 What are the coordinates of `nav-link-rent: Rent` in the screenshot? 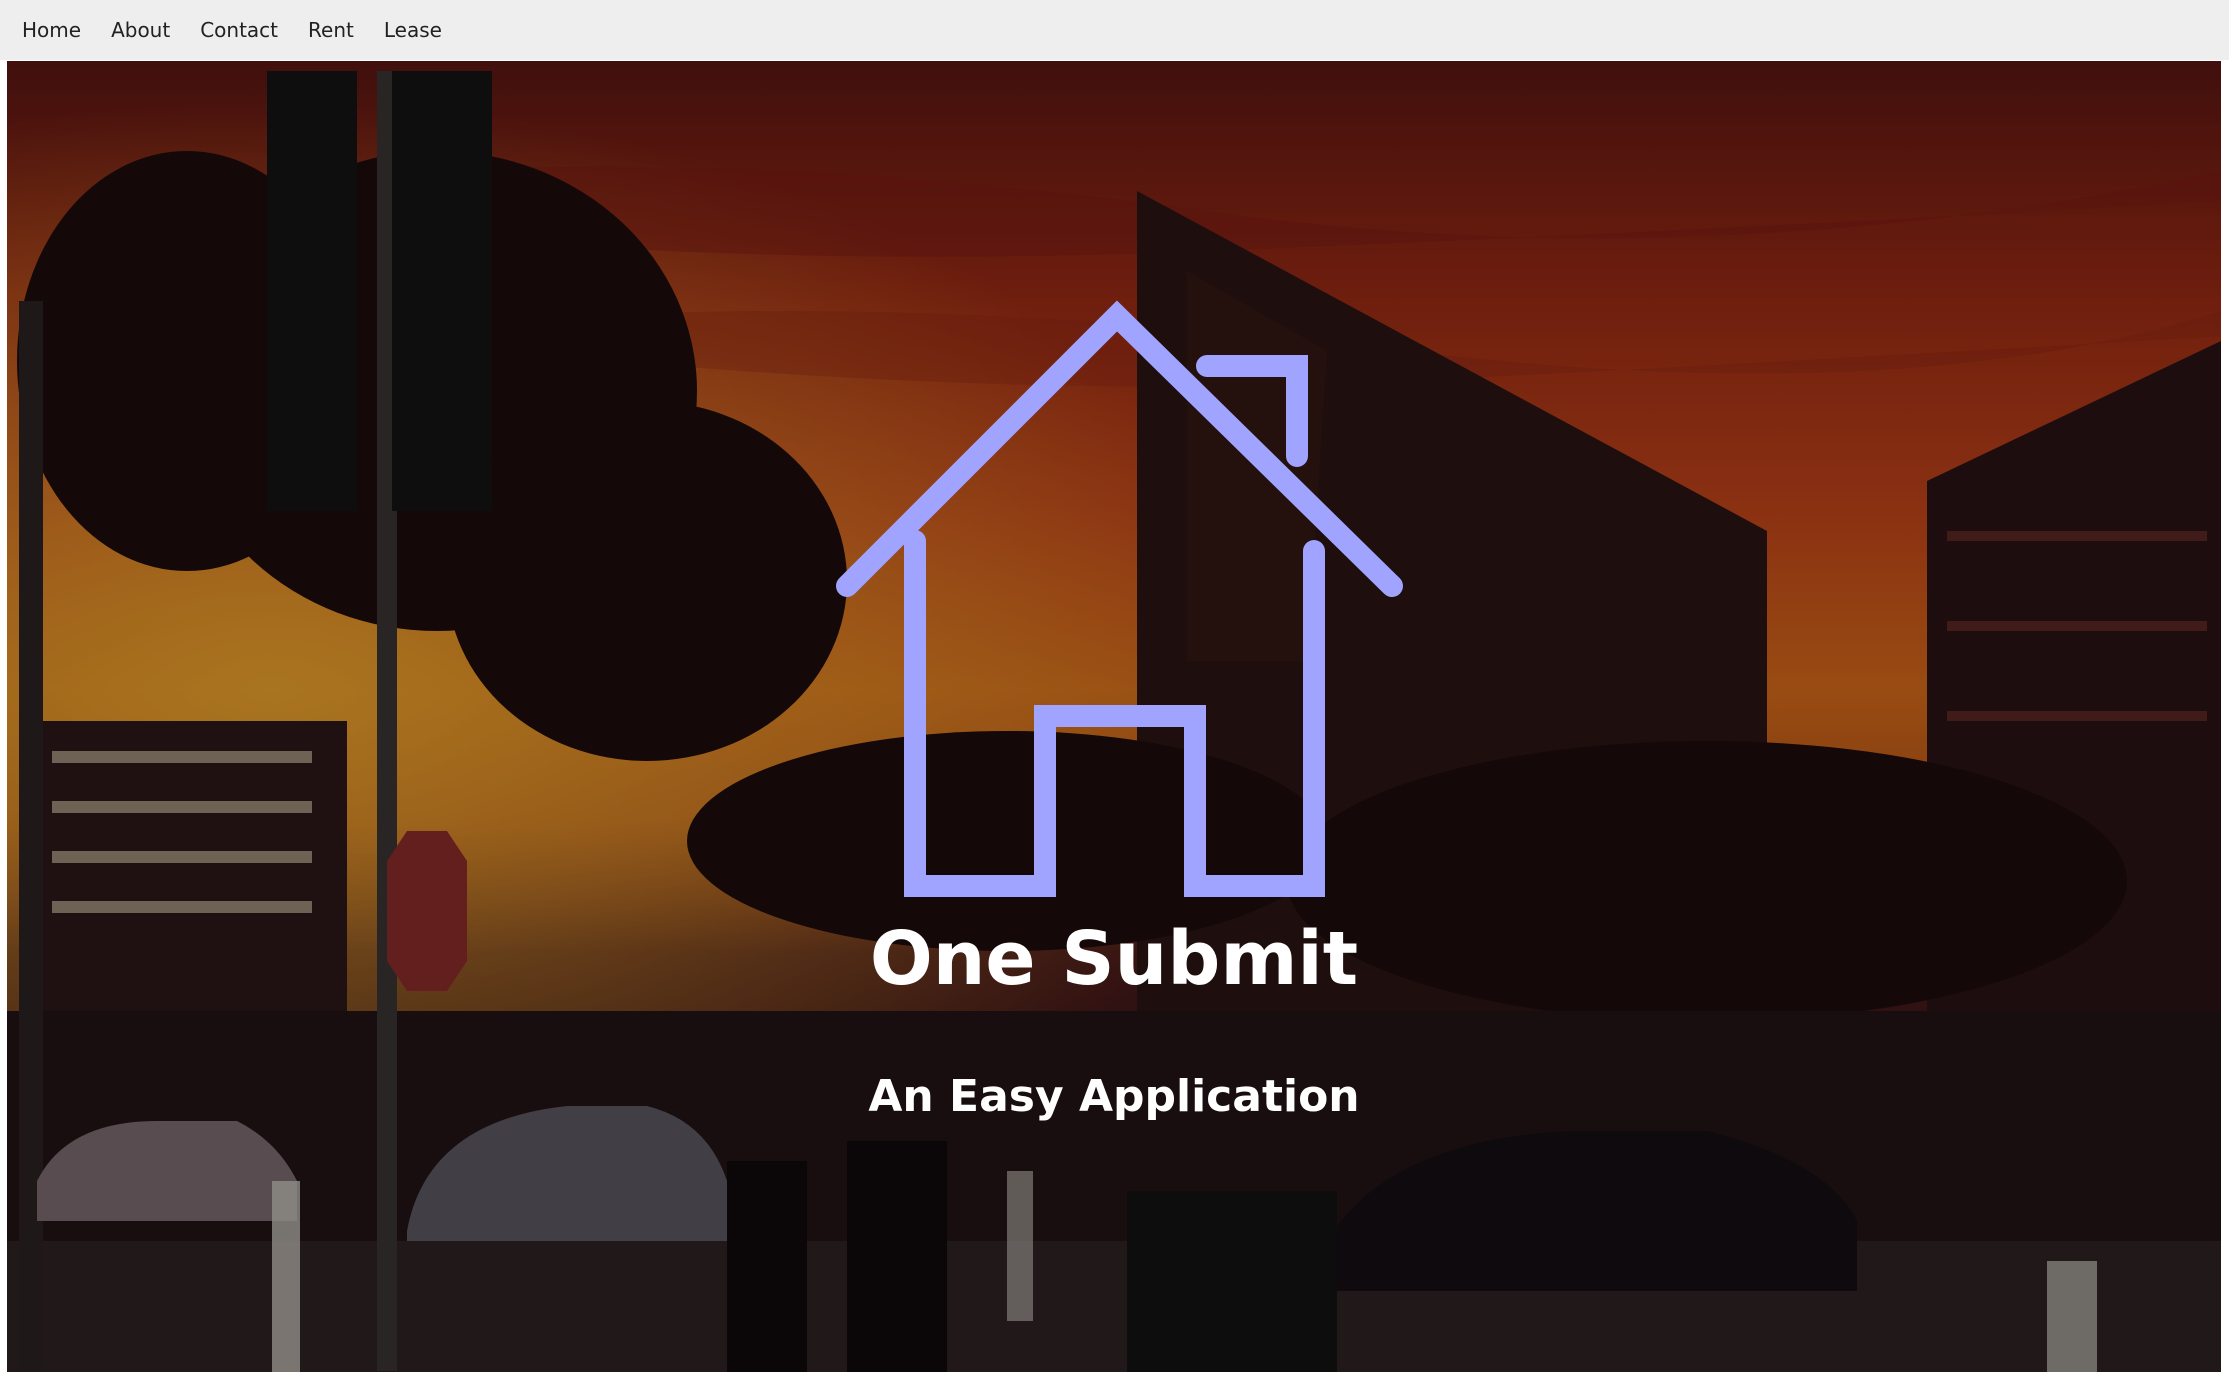 It's located at (331, 30).